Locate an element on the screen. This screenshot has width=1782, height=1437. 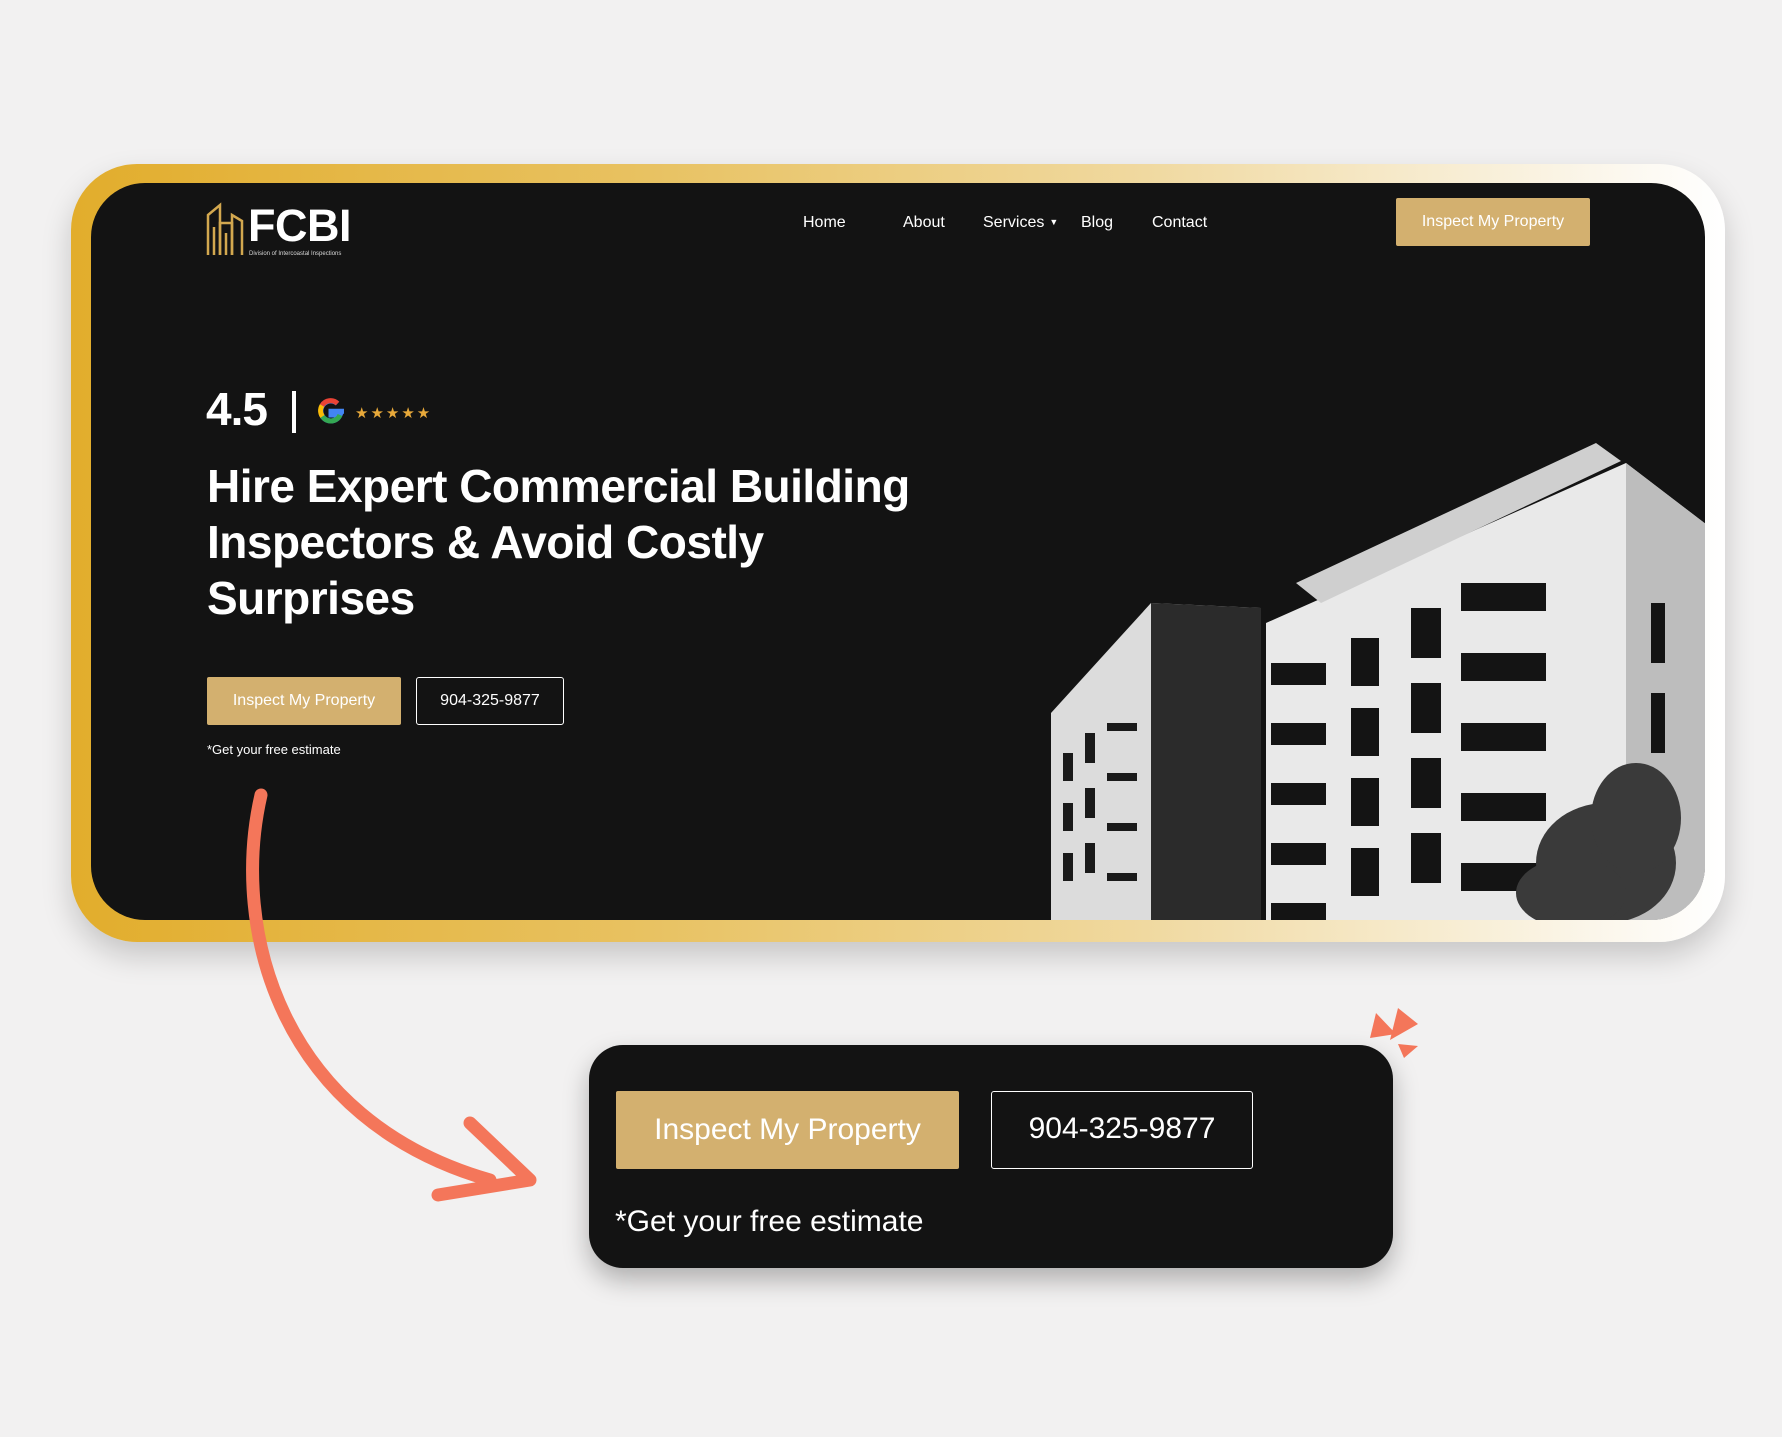
google-icon is located at coordinates (331, 411).